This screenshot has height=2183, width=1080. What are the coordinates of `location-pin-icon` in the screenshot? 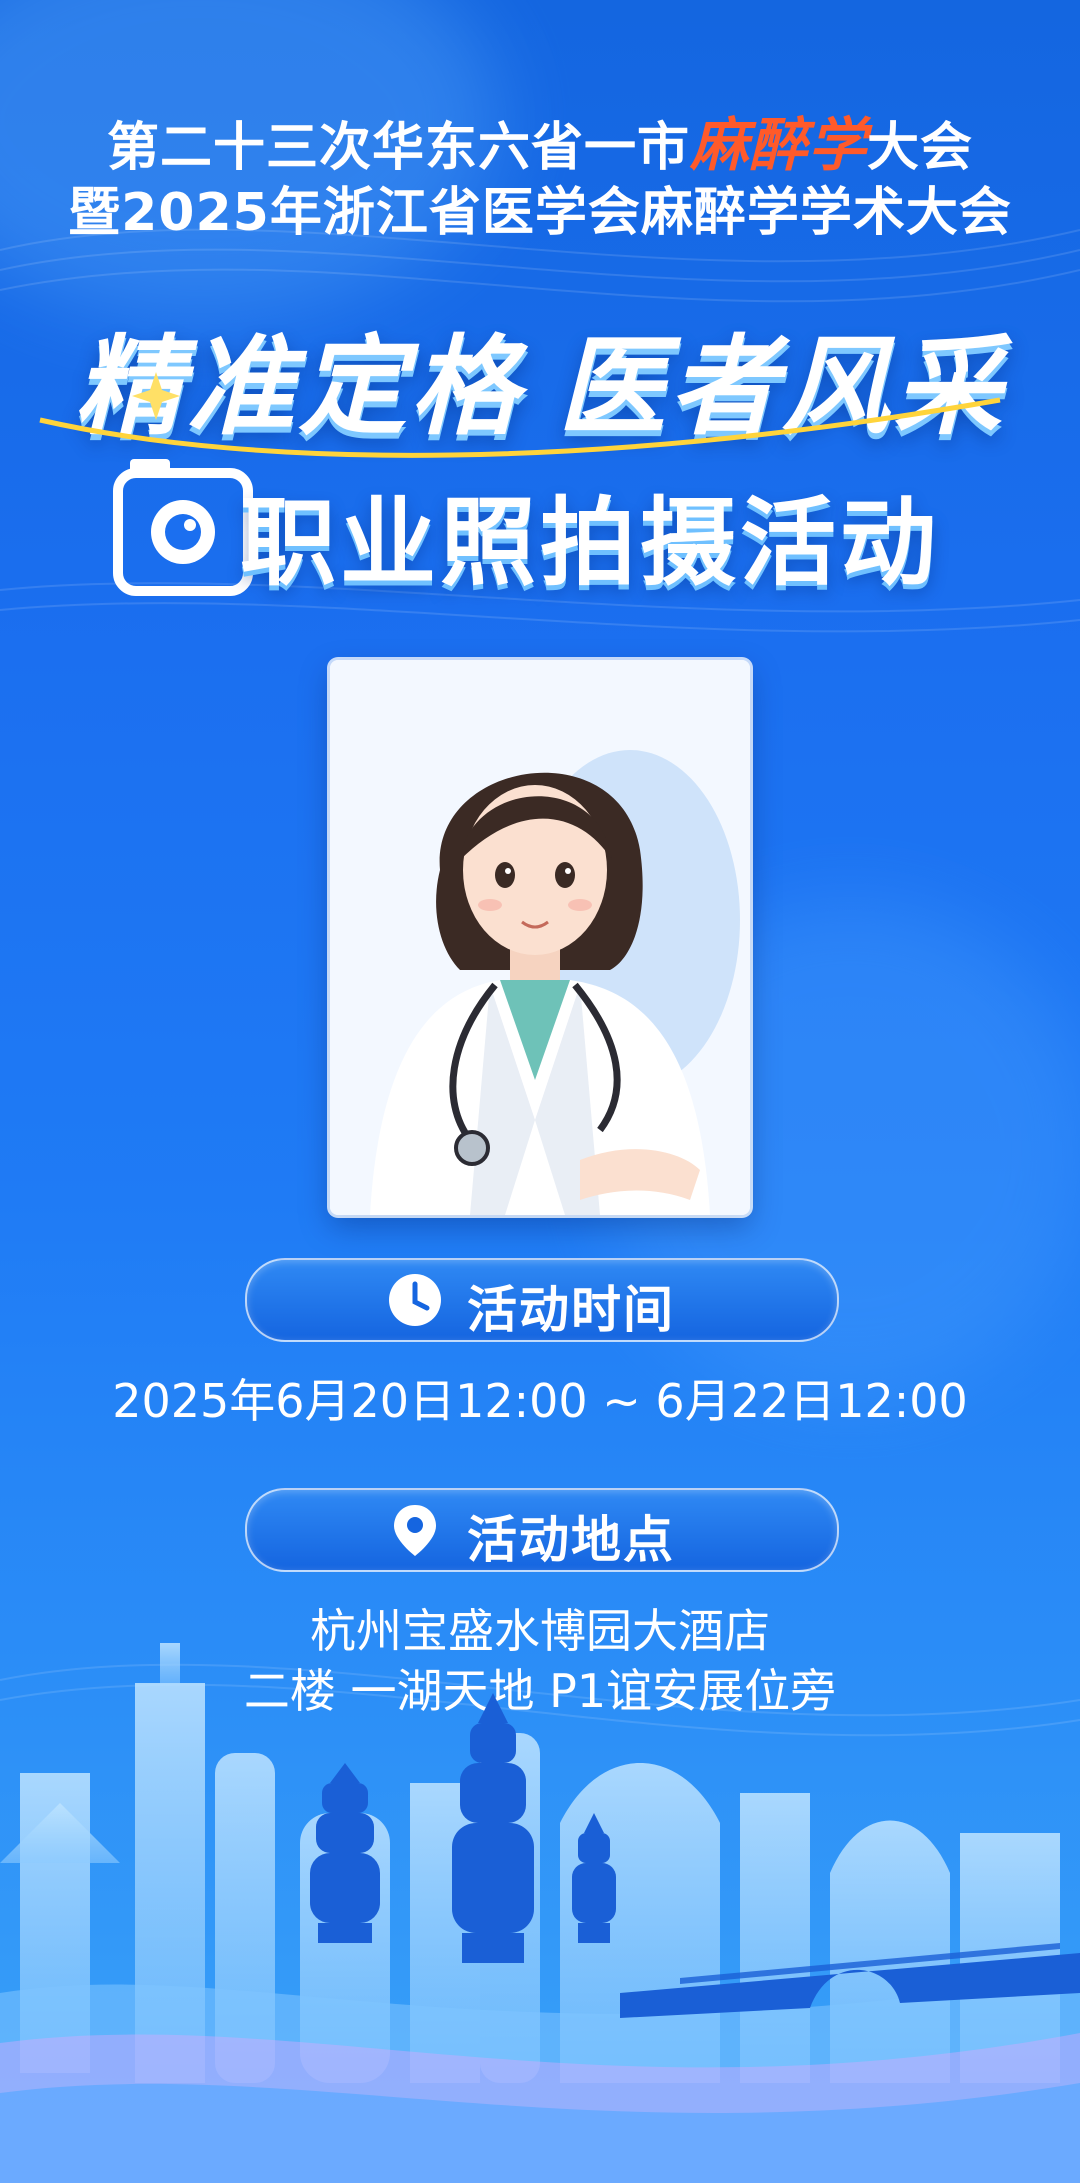 It's located at (415, 1530).